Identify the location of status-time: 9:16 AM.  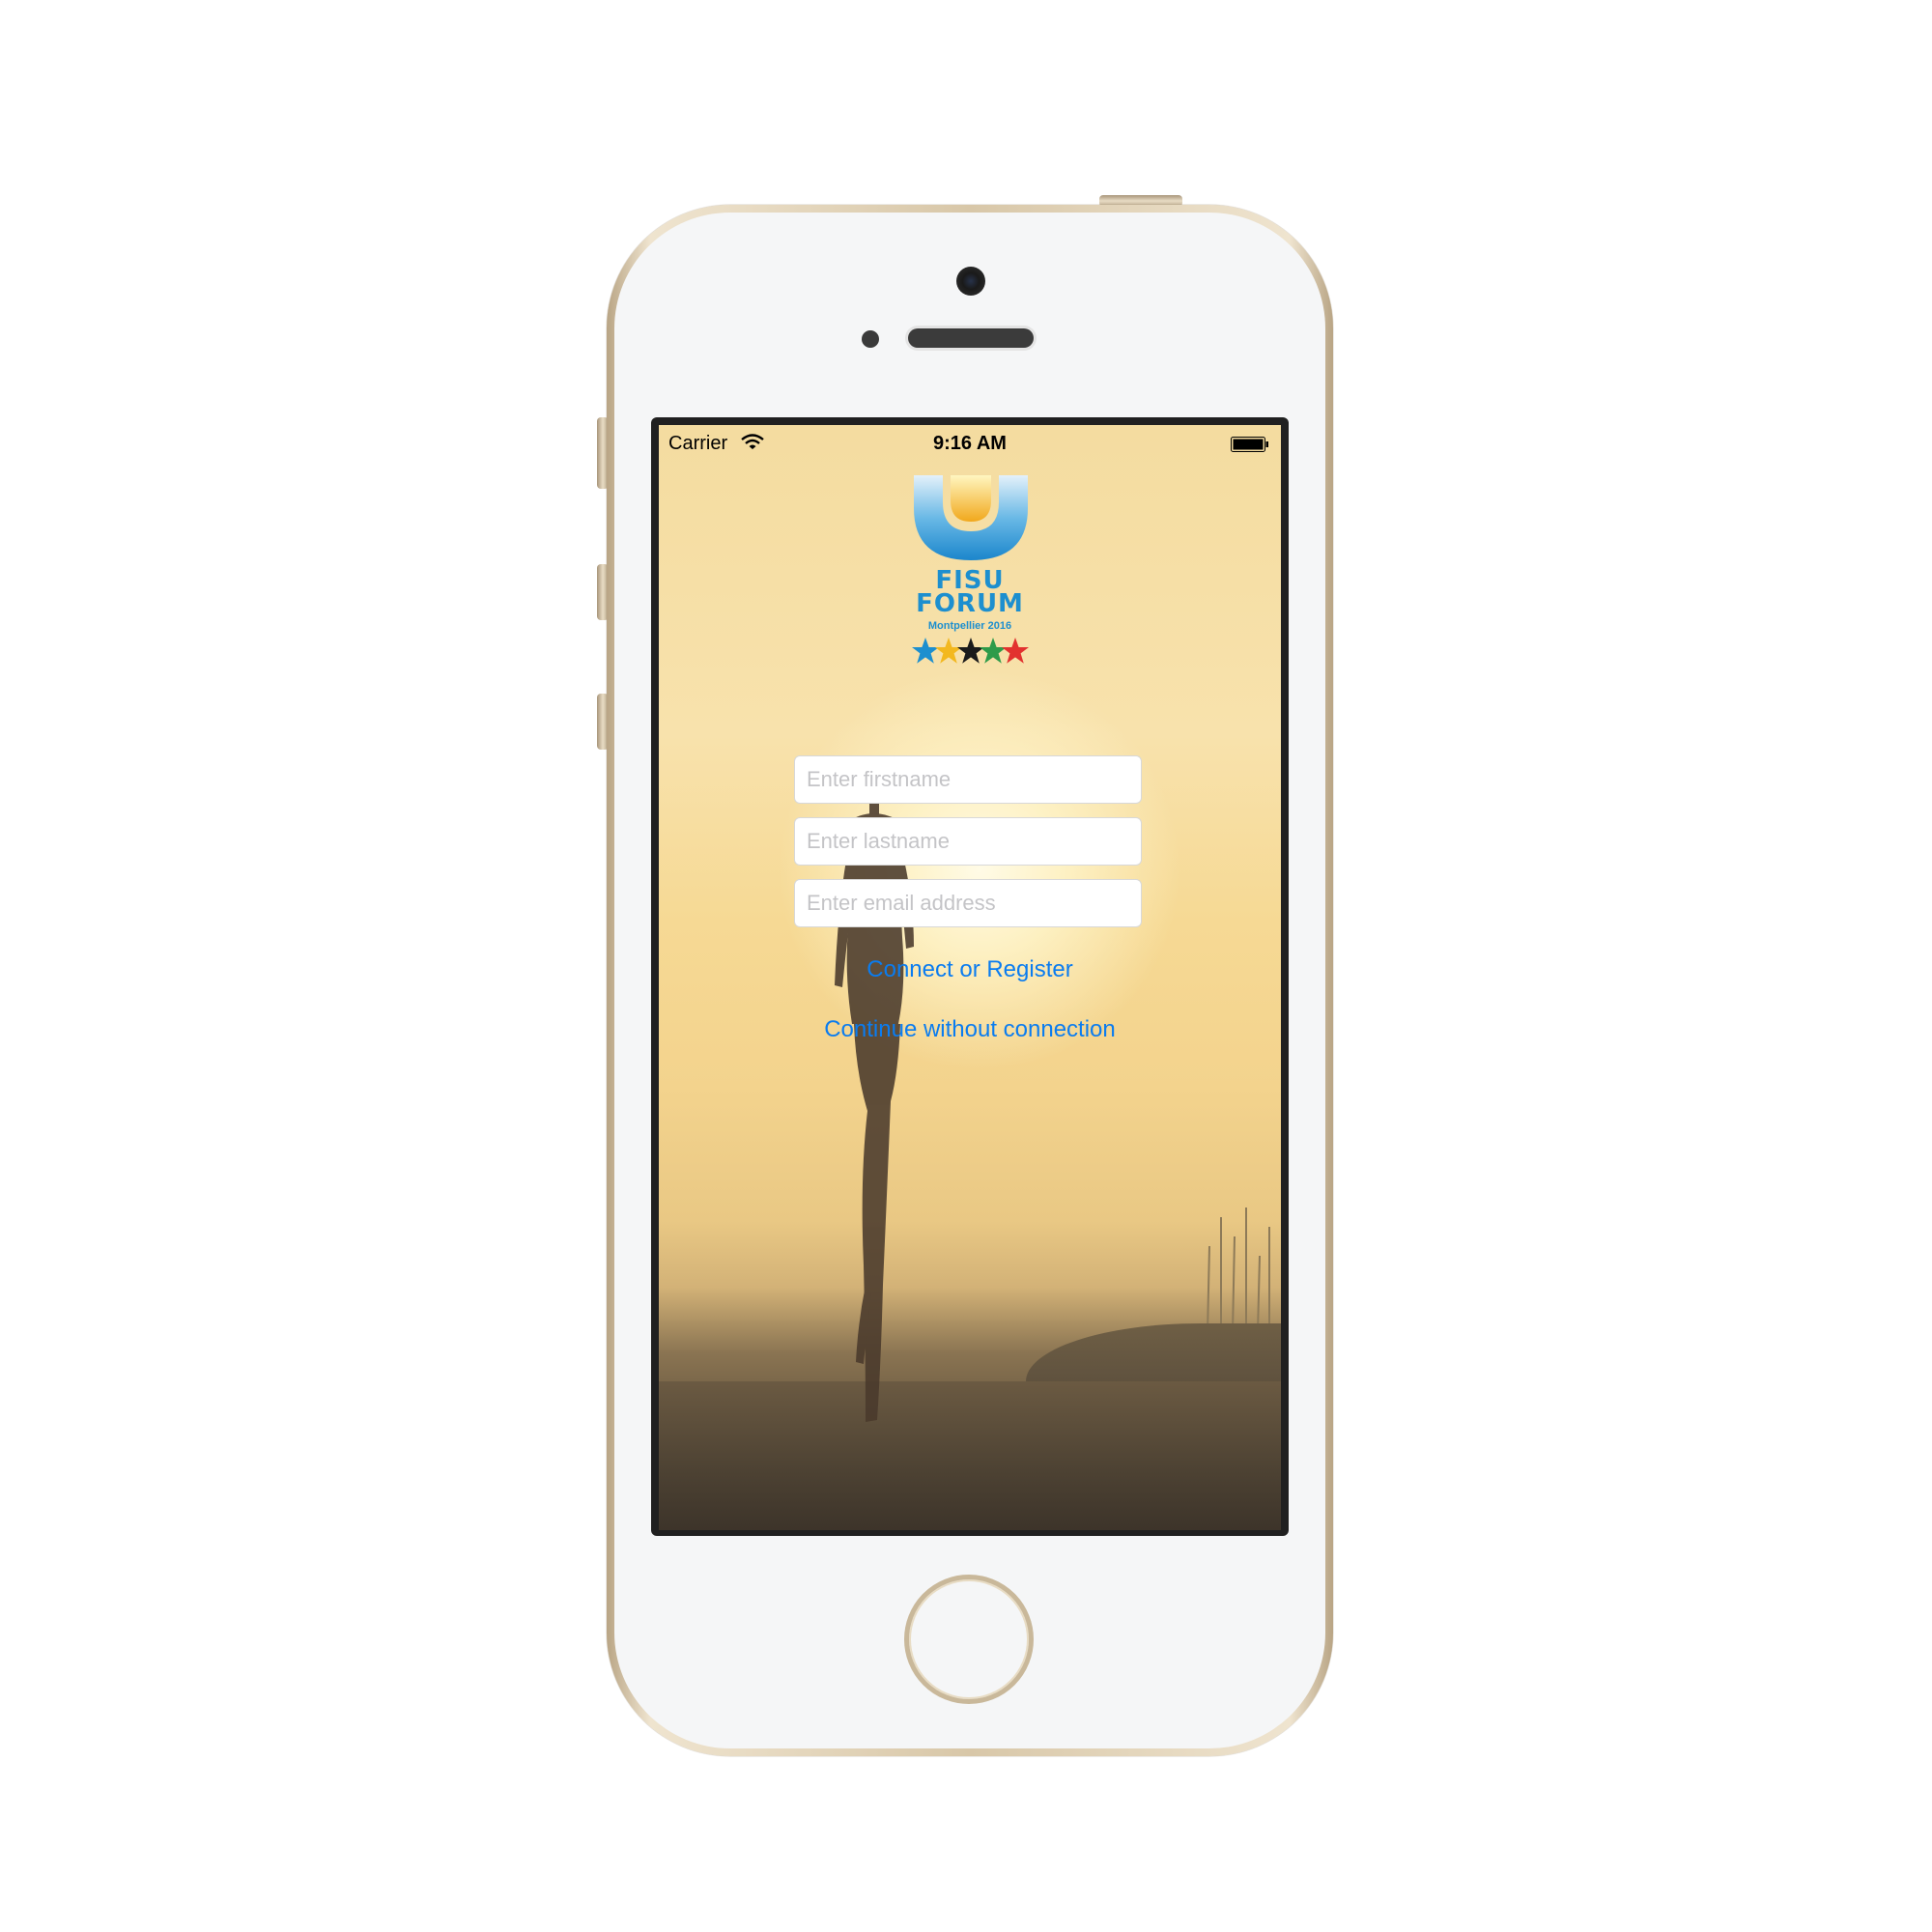
(970, 443).